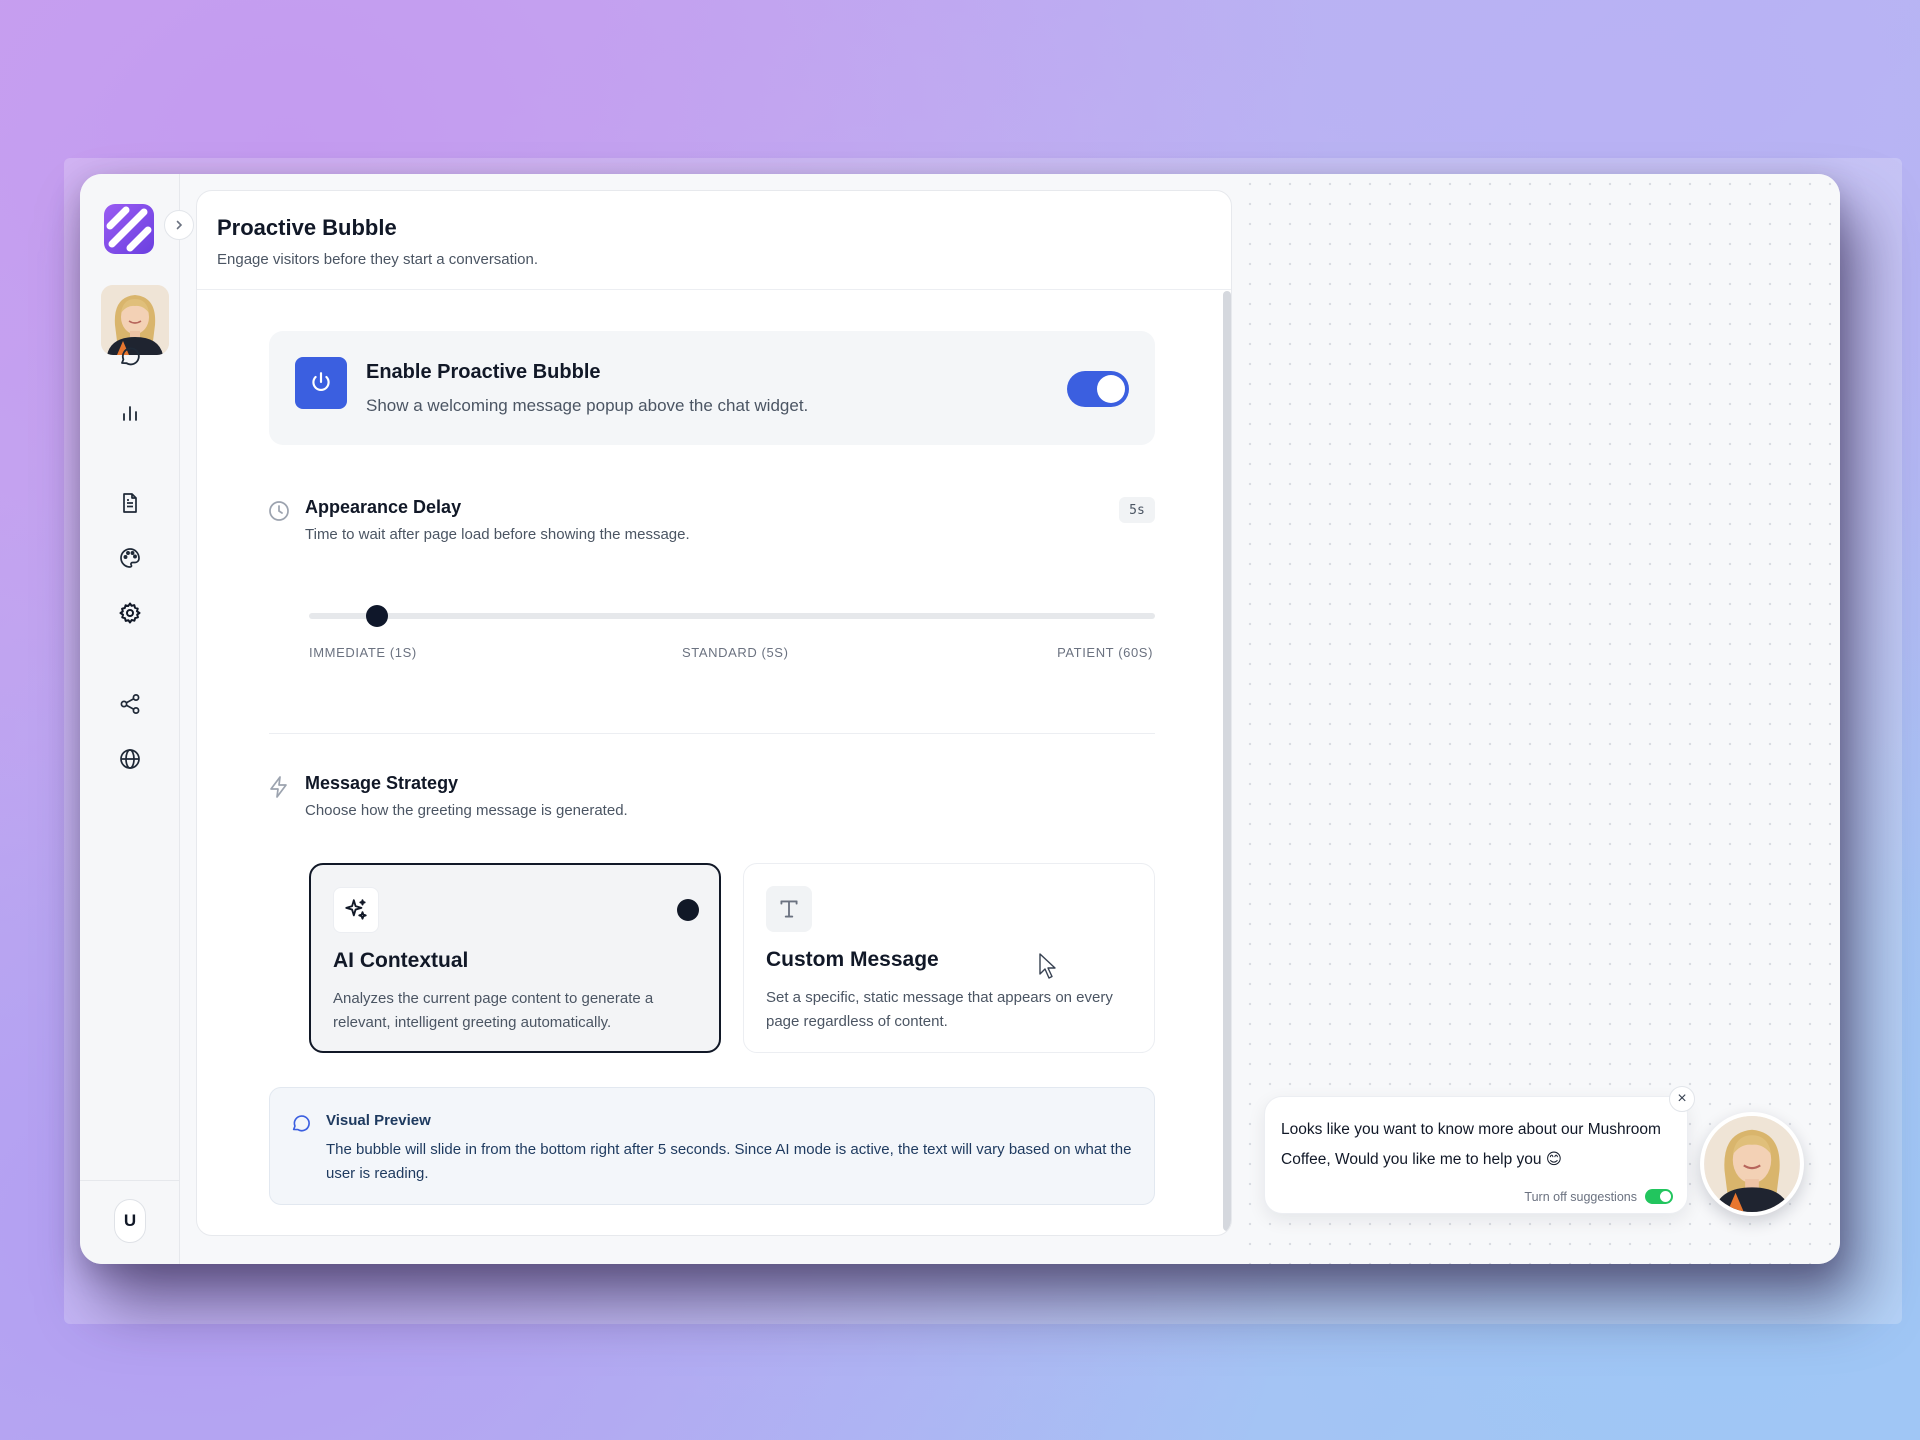 The width and height of the screenshot is (1920, 1440). What do you see at coordinates (1049, 966) in the screenshot?
I see `mouse-cursor-icon` at bounding box center [1049, 966].